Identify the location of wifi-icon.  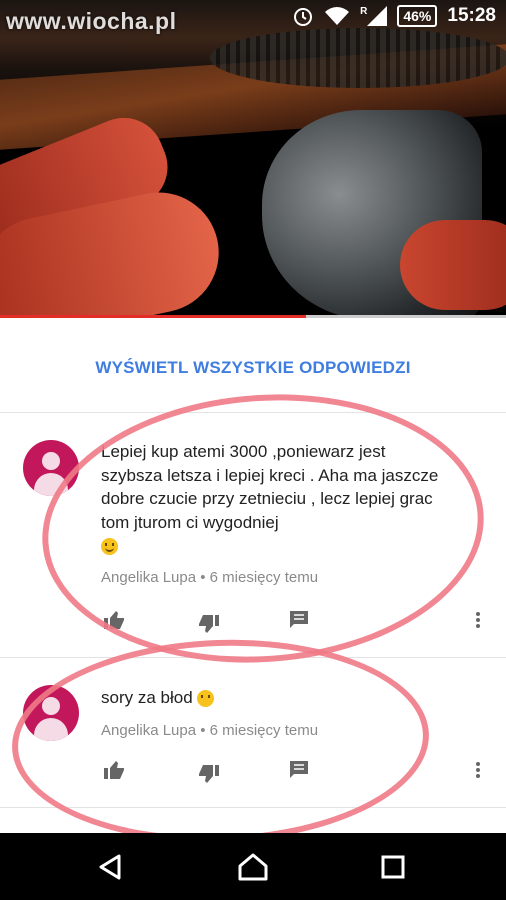
(337, 16).